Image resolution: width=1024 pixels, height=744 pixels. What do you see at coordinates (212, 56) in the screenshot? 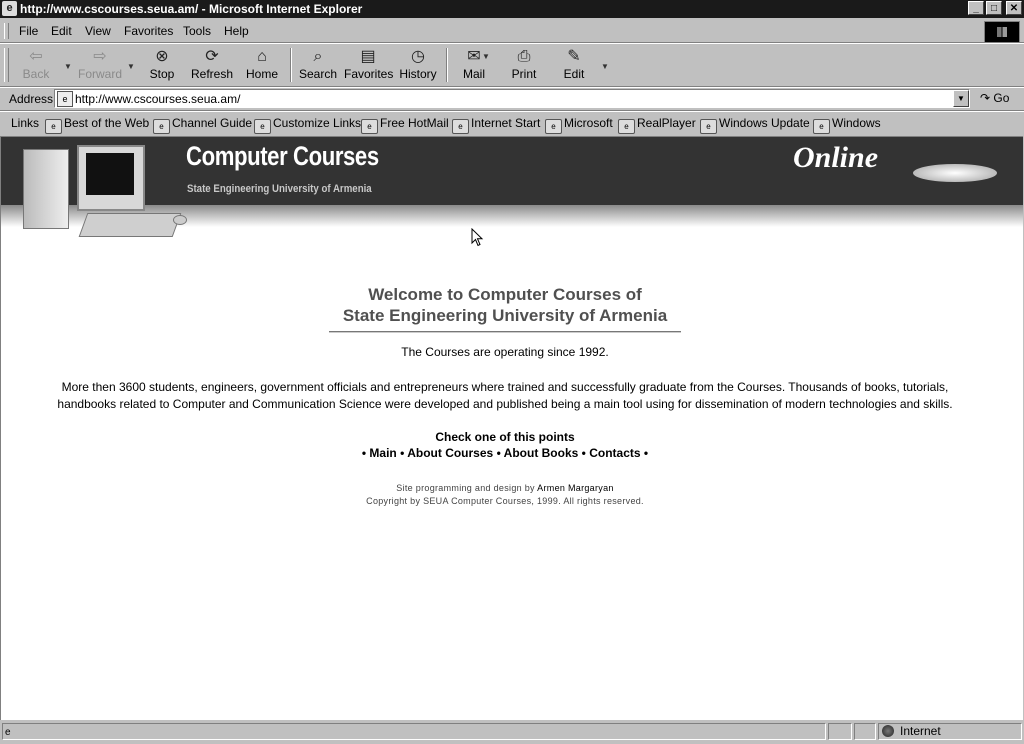
I see `refresh-icon: ⟳` at bounding box center [212, 56].